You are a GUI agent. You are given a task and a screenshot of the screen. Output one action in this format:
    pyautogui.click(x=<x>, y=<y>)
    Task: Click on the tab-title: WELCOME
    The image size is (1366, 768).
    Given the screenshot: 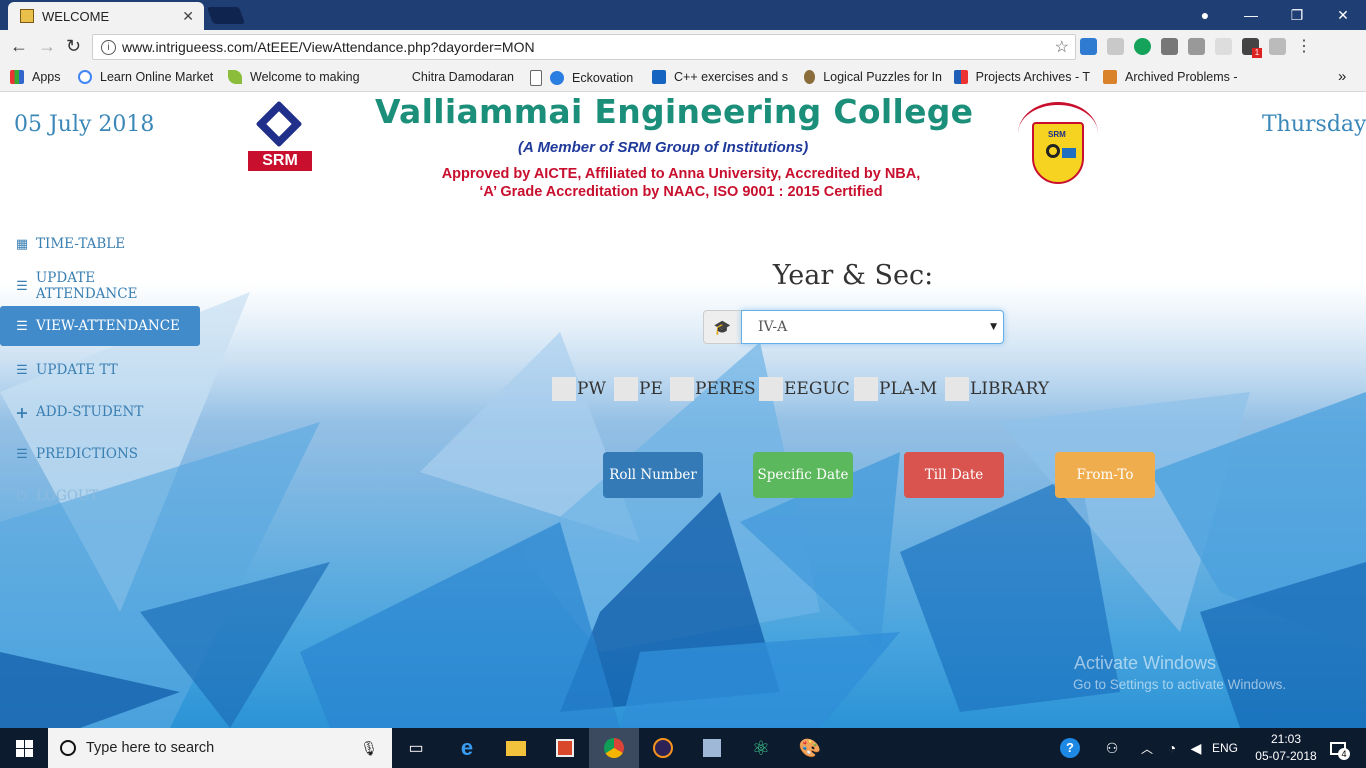 What is the action you would take?
    pyautogui.click(x=76, y=16)
    